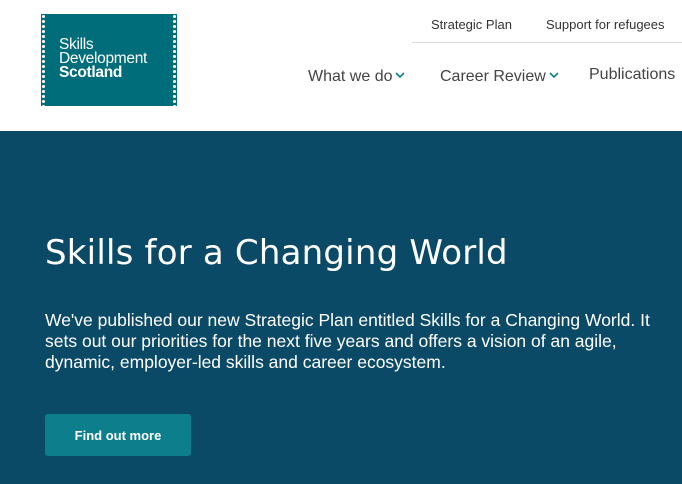  I want to click on nav-item-label: Career Review, so click(493, 76).